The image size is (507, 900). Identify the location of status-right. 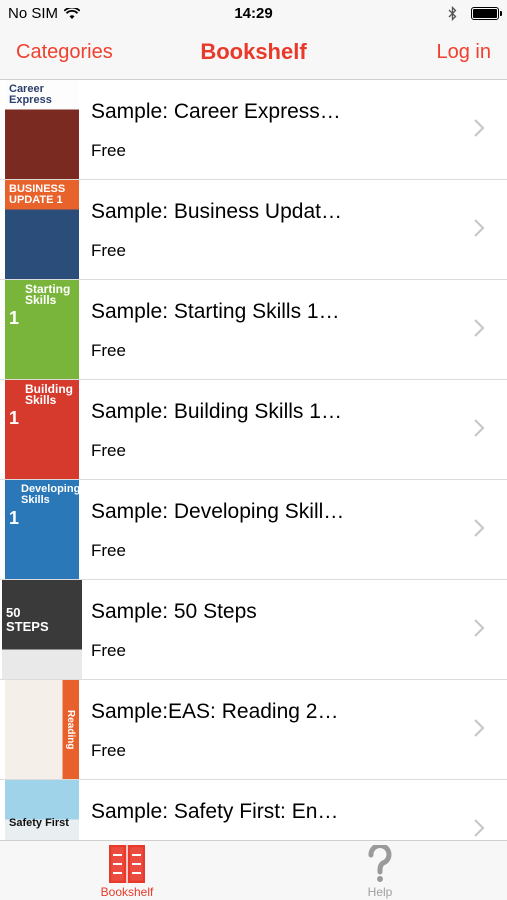
(475, 13).